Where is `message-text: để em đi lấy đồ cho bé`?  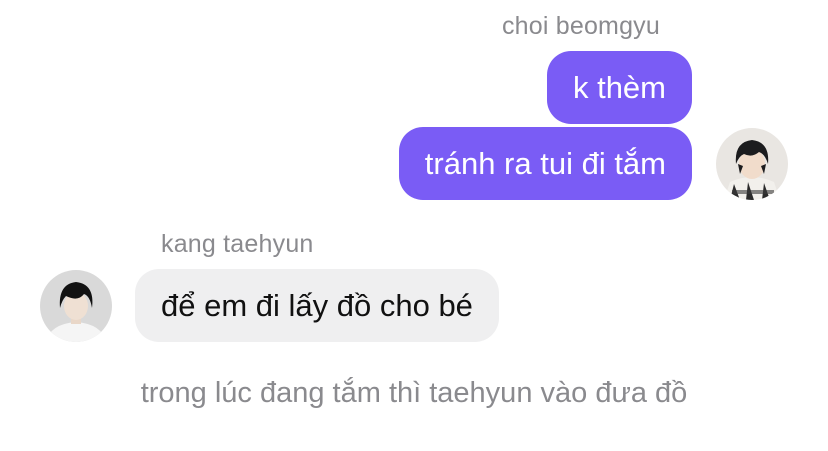 message-text: để em đi lấy đồ cho bé is located at coordinates (317, 305).